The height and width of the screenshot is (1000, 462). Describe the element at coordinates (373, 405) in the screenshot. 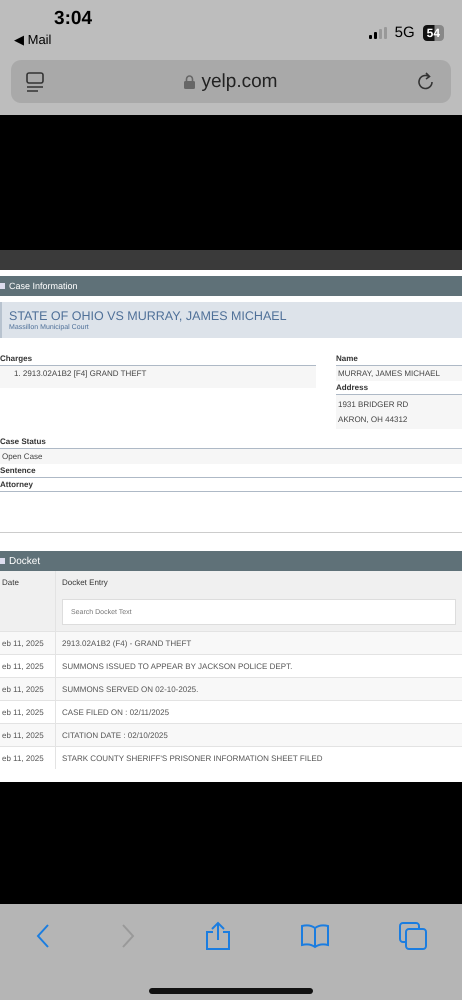

I see `address-line: 1931 BRIDGER RD` at that location.